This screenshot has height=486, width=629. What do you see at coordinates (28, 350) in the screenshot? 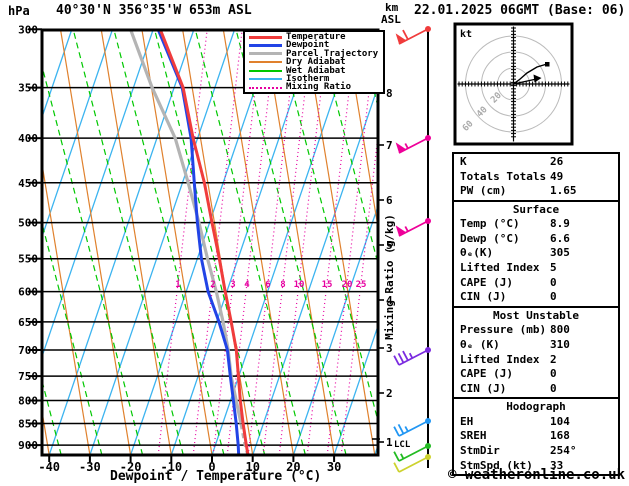
I see `pressure-tick-label: 700` at bounding box center [28, 350].